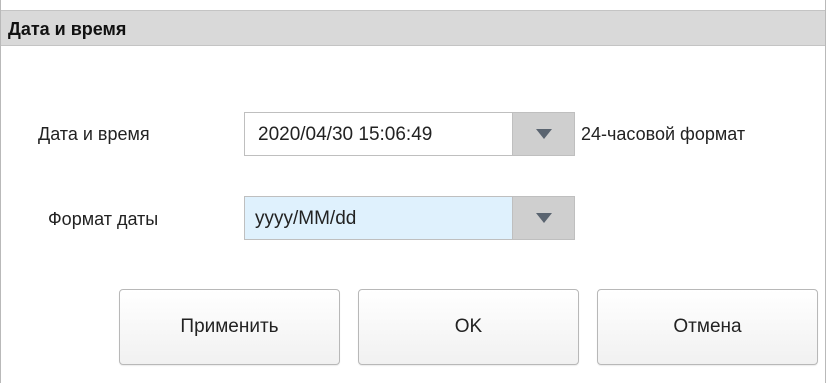  I want to click on date-format-label: Формат даты, so click(103, 219).